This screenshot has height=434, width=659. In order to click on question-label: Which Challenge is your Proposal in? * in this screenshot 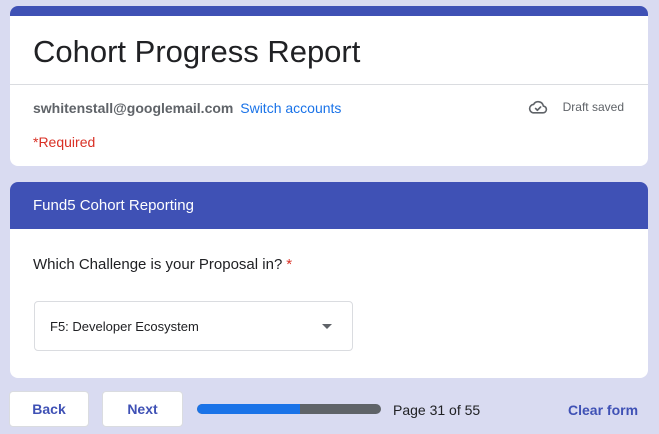, I will do `click(162, 264)`.